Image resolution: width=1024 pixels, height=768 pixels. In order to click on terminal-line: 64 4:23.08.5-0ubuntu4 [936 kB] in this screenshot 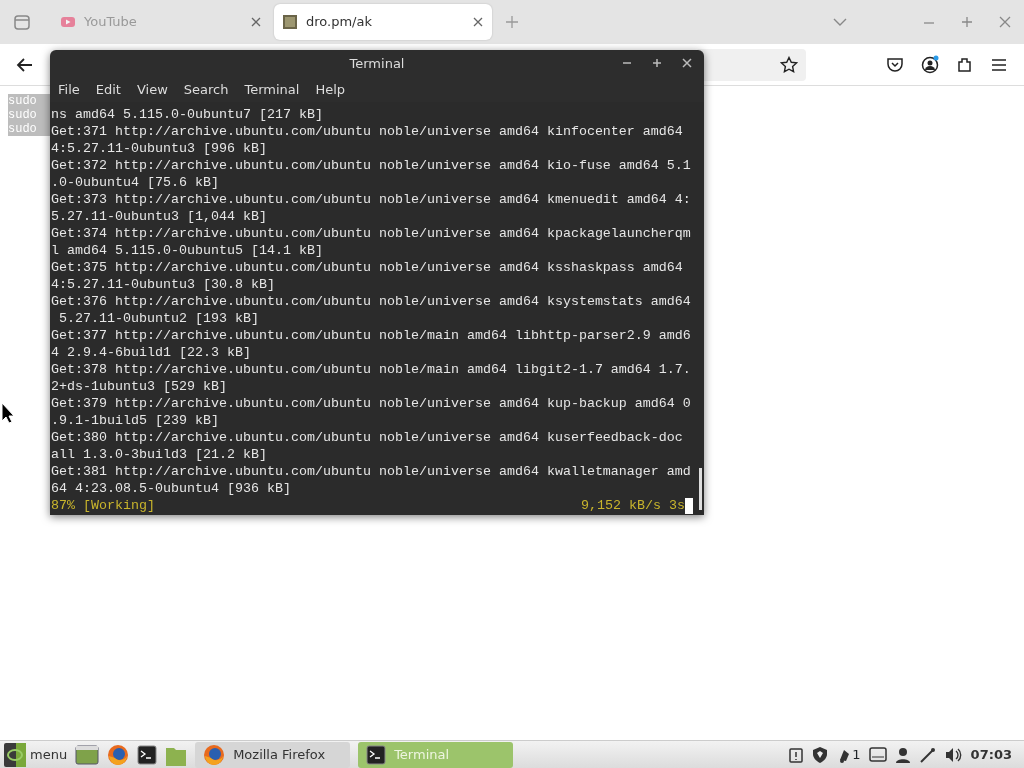, I will do `click(171, 488)`.